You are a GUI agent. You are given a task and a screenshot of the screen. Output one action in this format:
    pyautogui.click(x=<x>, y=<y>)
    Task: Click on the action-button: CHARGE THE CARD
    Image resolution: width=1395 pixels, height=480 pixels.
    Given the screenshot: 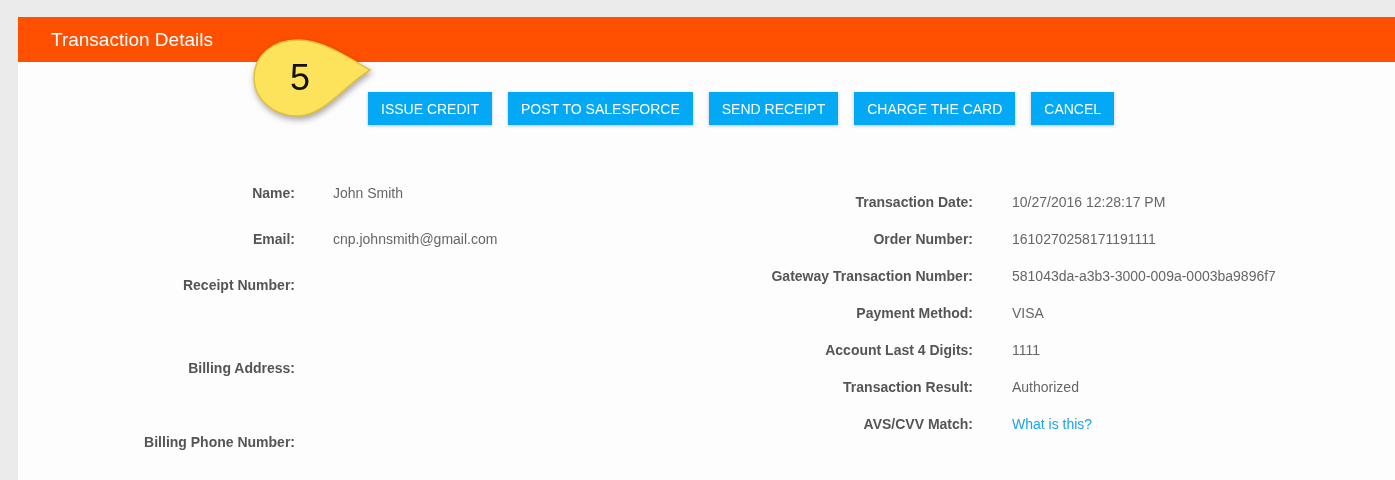 What is the action you would take?
    pyautogui.click(x=935, y=108)
    